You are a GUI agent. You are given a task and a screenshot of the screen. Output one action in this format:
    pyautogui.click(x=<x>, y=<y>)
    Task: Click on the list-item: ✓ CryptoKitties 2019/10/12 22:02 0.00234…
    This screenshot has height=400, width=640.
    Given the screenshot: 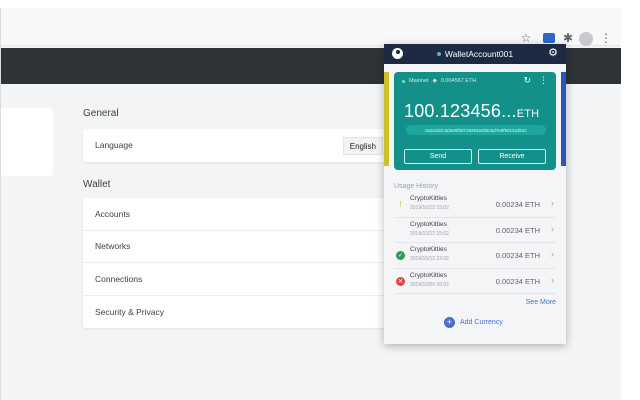 What is the action you would take?
    pyautogui.click(x=475, y=256)
    